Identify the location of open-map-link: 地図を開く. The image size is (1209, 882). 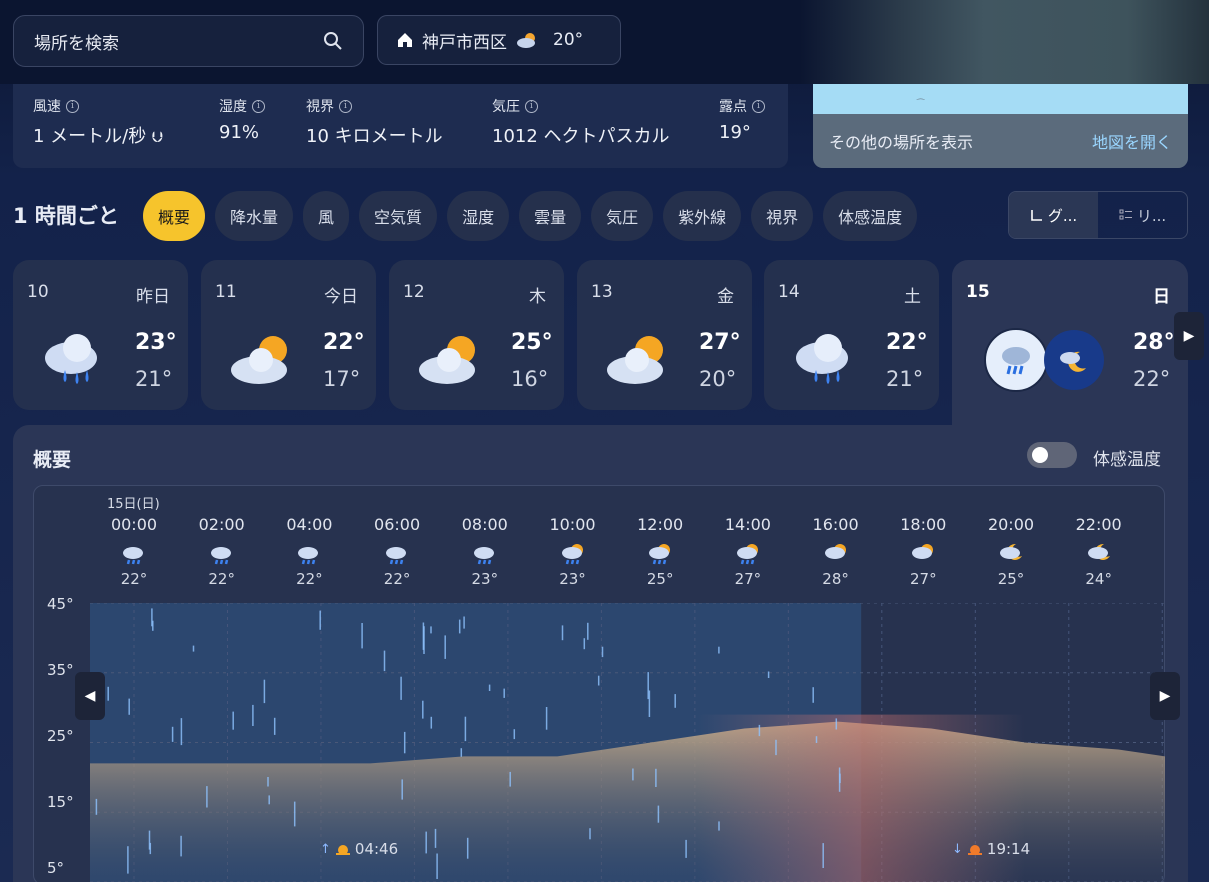
(1132, 141).